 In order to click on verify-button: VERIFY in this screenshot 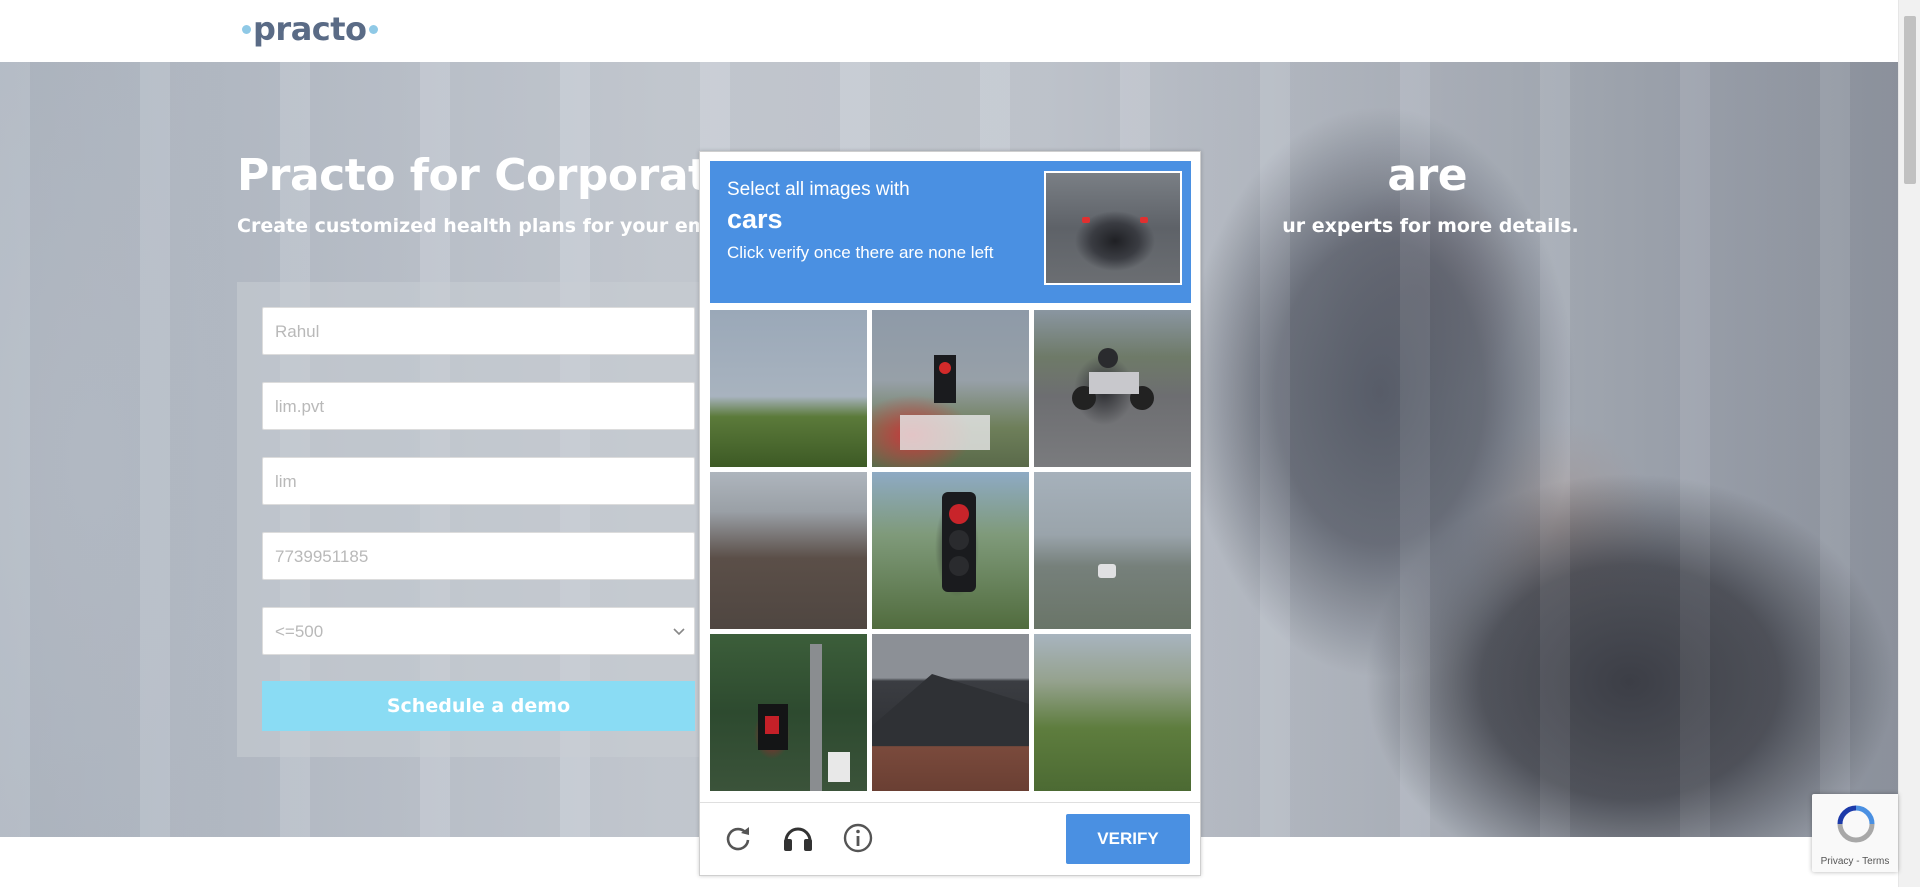, I will do `click(1128, 839)`.